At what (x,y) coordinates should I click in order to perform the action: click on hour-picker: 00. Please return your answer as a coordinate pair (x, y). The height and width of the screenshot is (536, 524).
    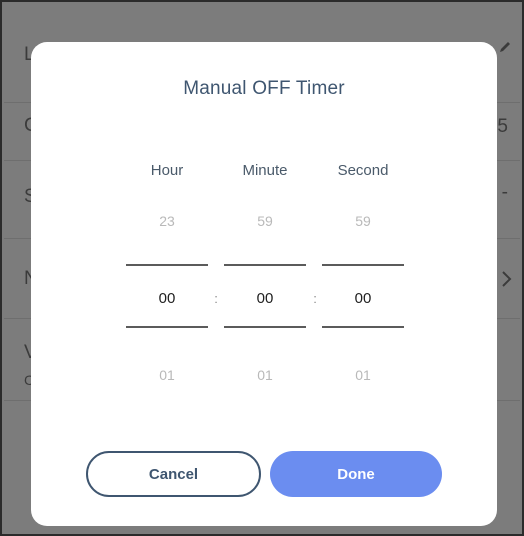
    Looking at the image, I should click on (167, 298).